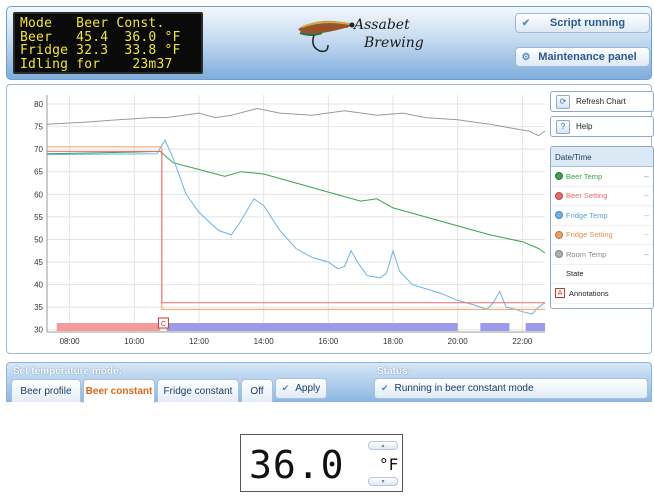  What do you see at coordinates (257, 390) in the screenshot?
I see `tab-off: Off` at bounding box center [257, 390].